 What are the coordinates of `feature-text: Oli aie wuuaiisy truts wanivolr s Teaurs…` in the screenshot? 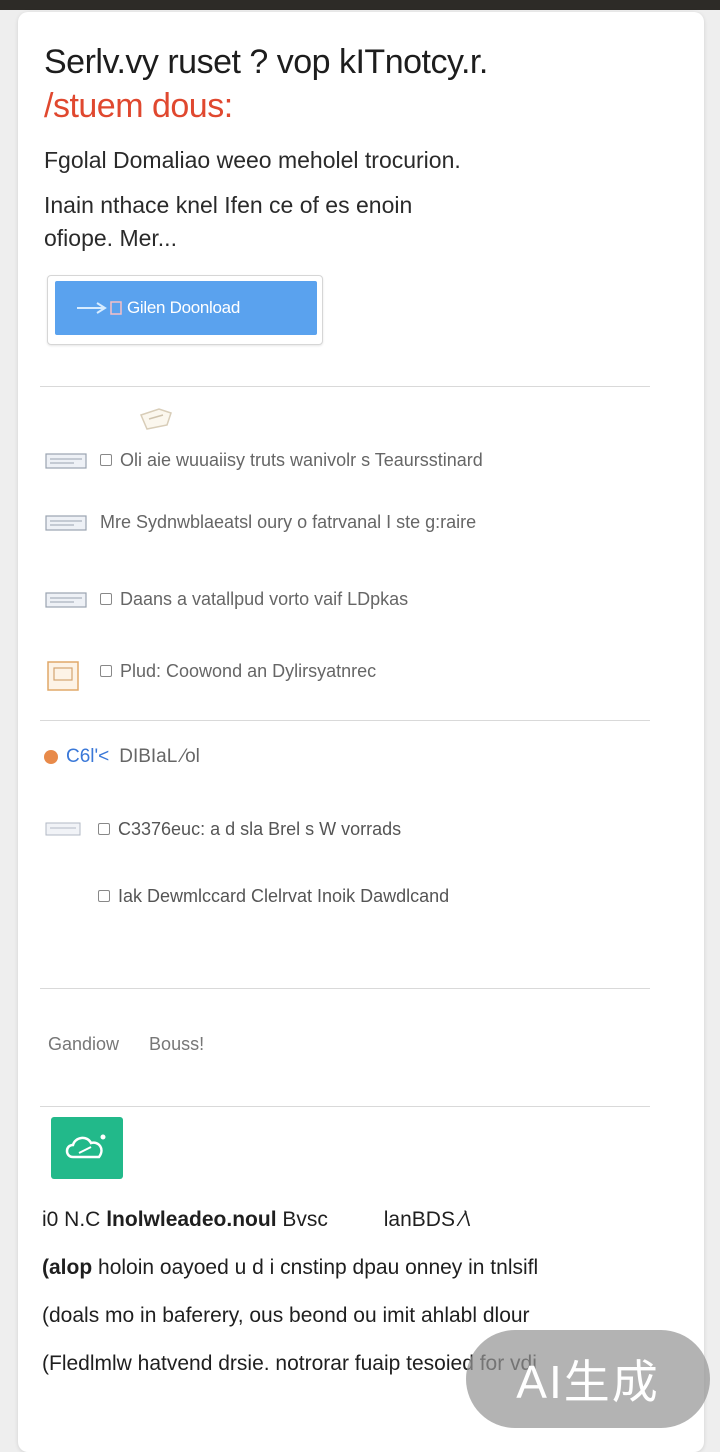 It's located at (301, 459).